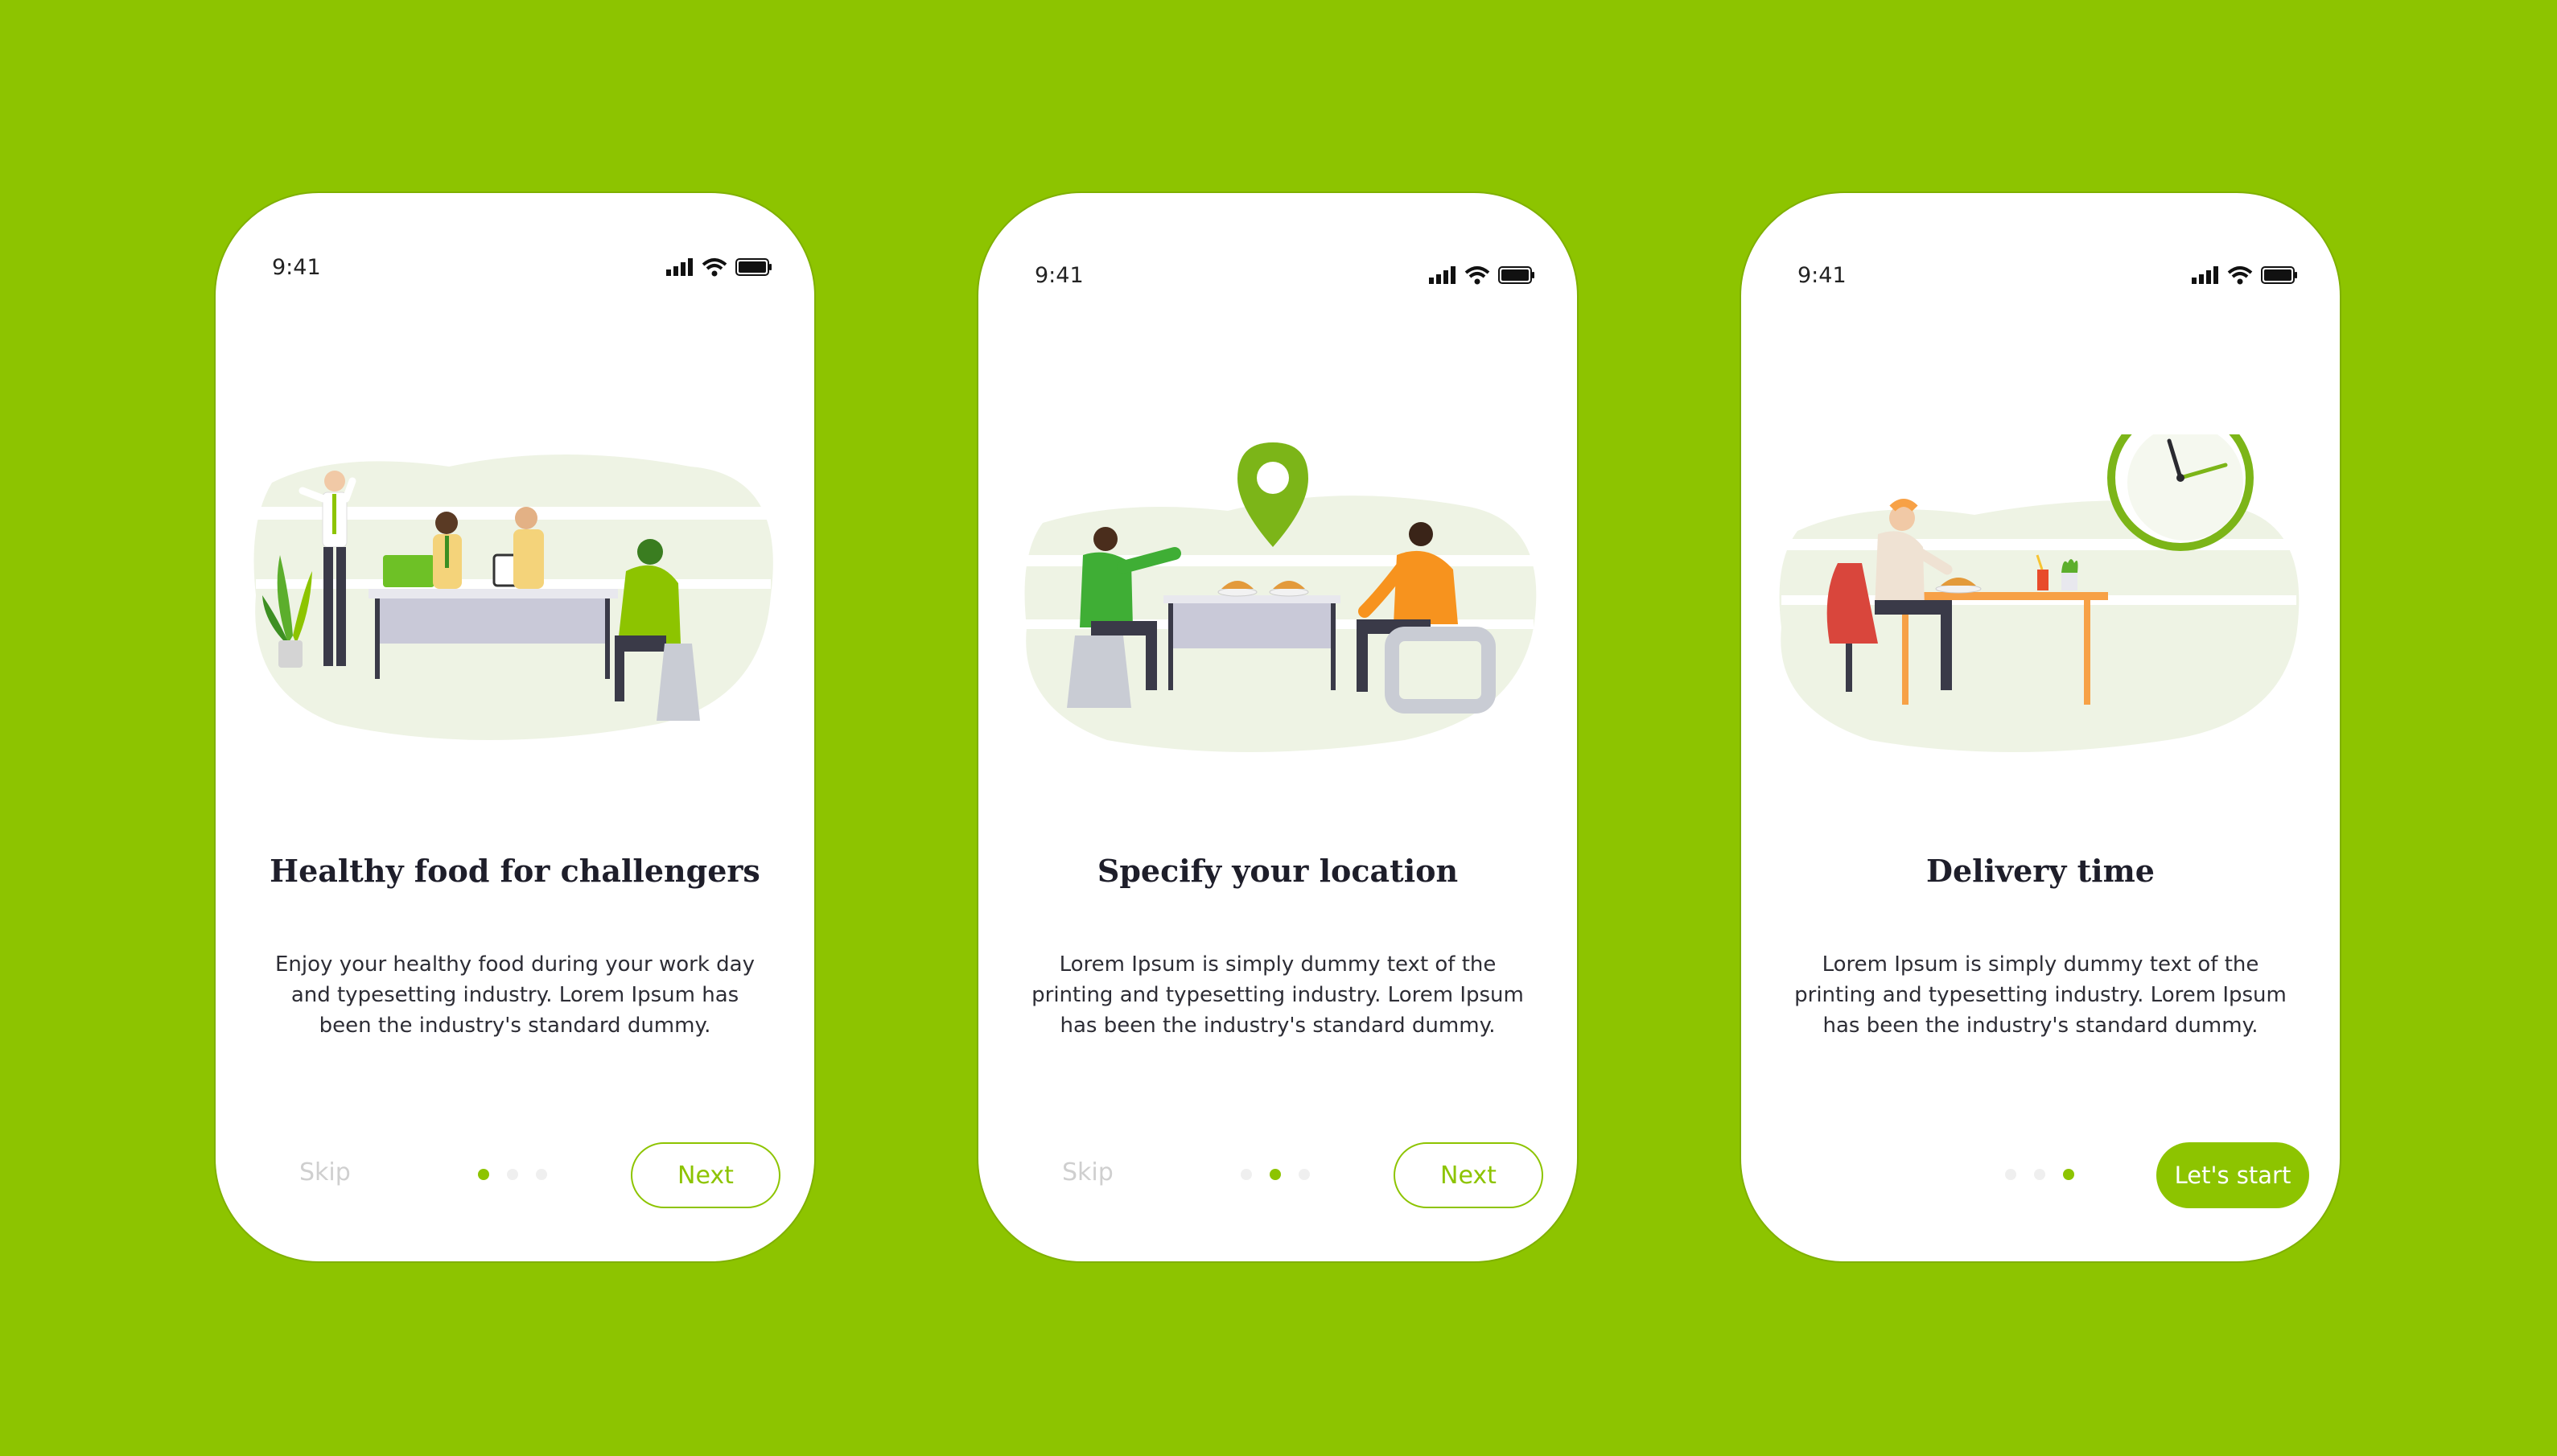 This screenshot has width=2557, height=1456. Describe the element at coordinates (1280, 597) in the screenshot. I see `location-dining-illustration` at that location.